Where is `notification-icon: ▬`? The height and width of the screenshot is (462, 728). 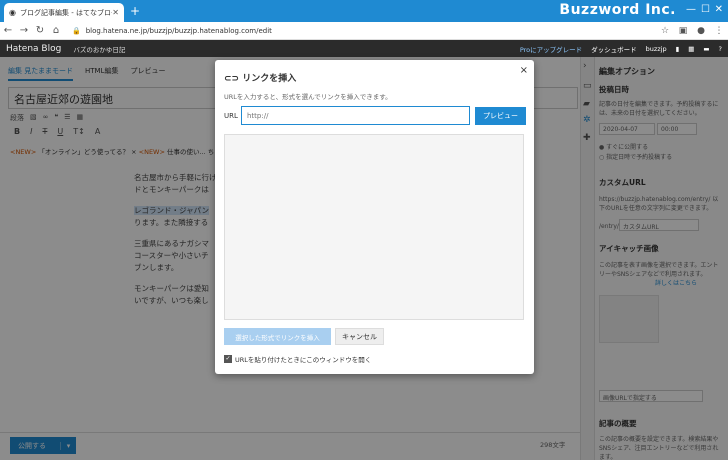 notification-icon: ▬ is located at coordinates (706, 49).